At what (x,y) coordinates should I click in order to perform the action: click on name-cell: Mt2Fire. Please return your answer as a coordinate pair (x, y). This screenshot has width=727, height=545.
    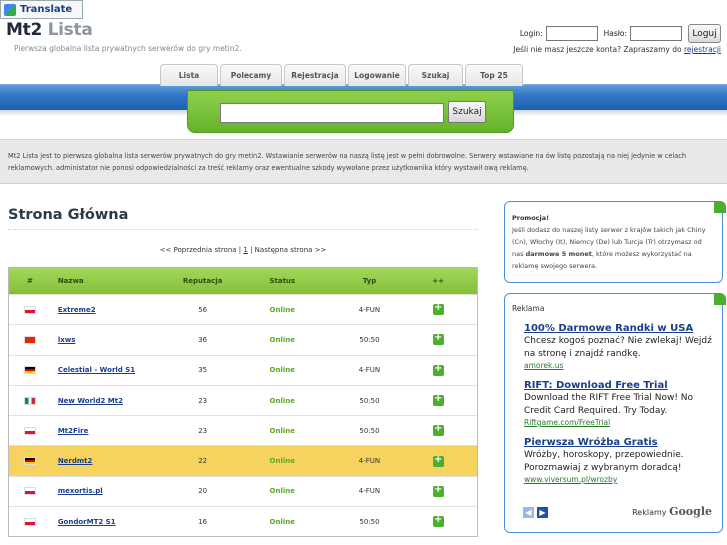
    Looking at the image, I should click on (106, 431).